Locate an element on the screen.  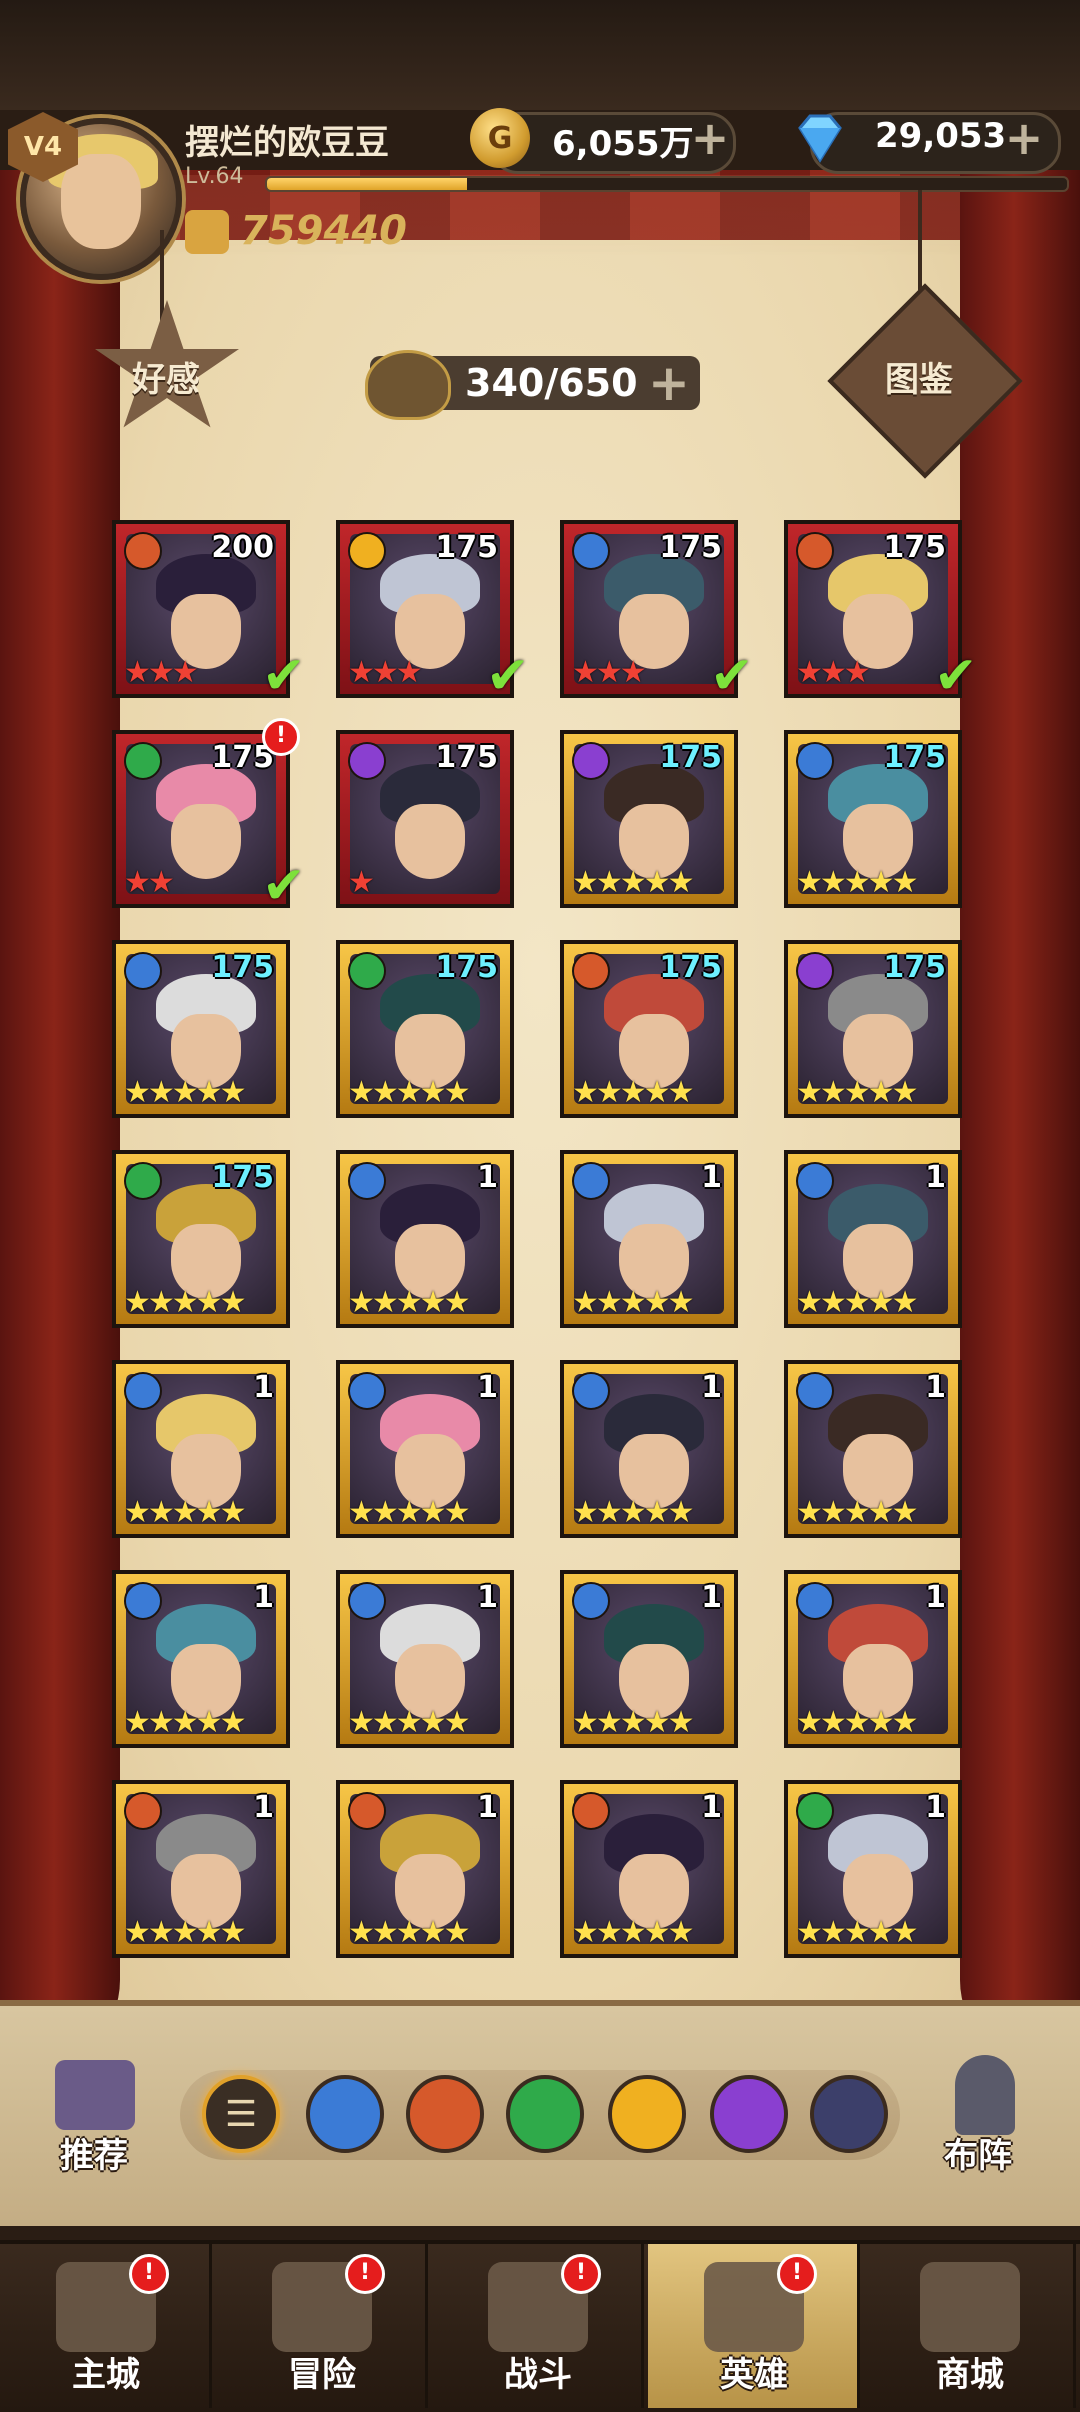
power-icon is located at coordinates (207, 232).